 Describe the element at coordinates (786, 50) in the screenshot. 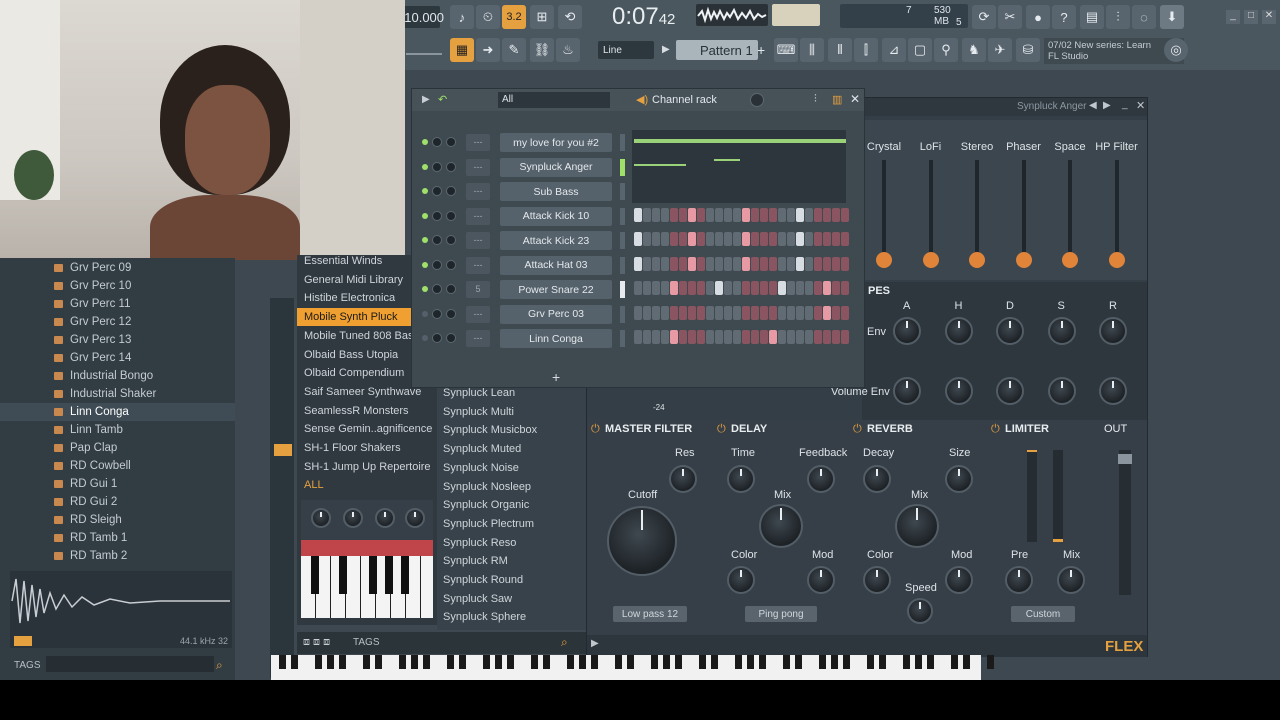

I see `piano-roll-icon: ⌨` at that location.